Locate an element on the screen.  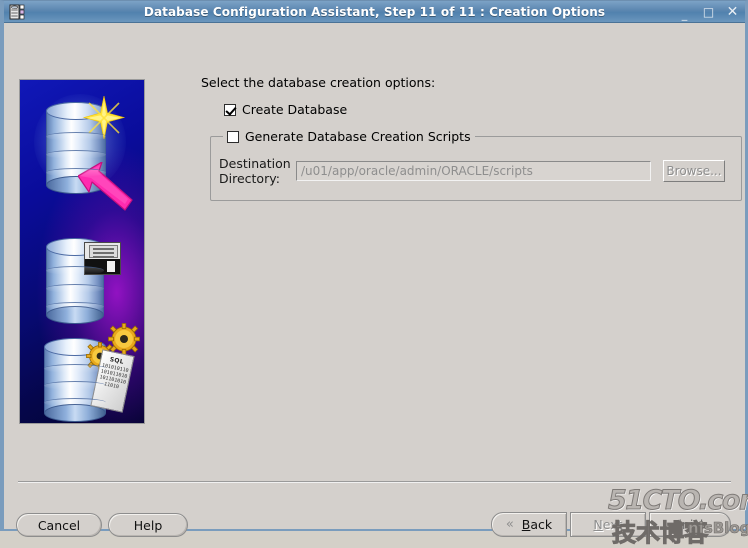
create-database-label: Create Database is located at coordinates (295, 109).